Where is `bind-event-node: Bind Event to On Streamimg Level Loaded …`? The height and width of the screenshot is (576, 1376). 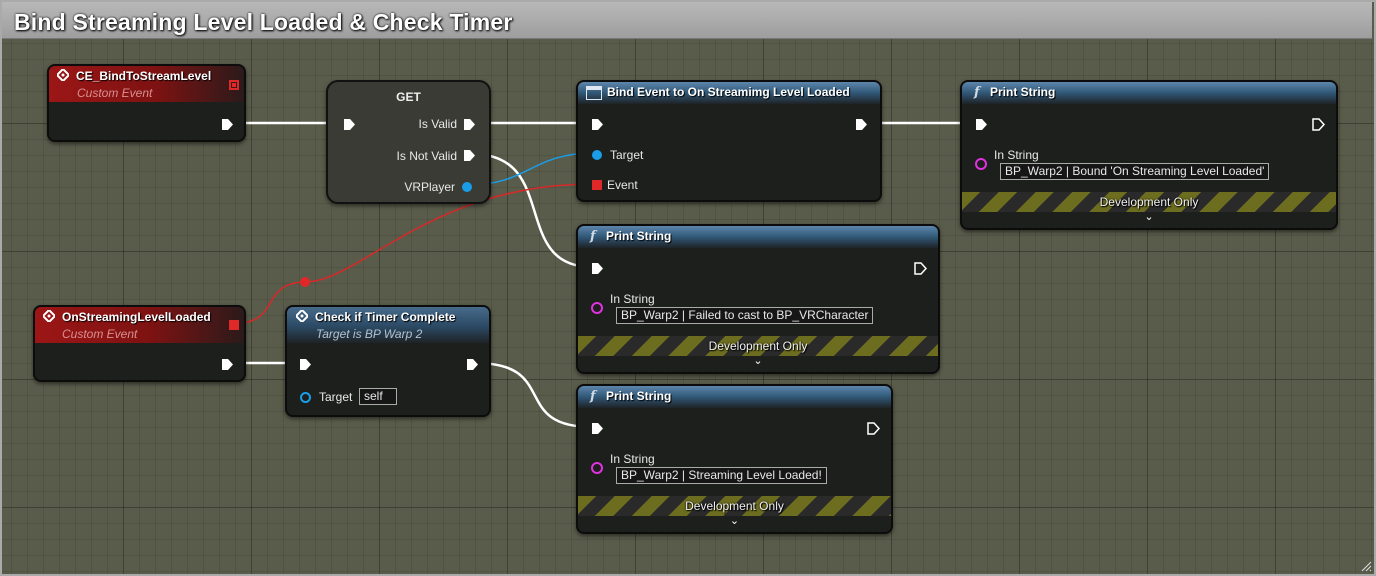
bind-event-node: Bind Event to On Streamimg Level Loaded … is located at coordinates (729, 141).